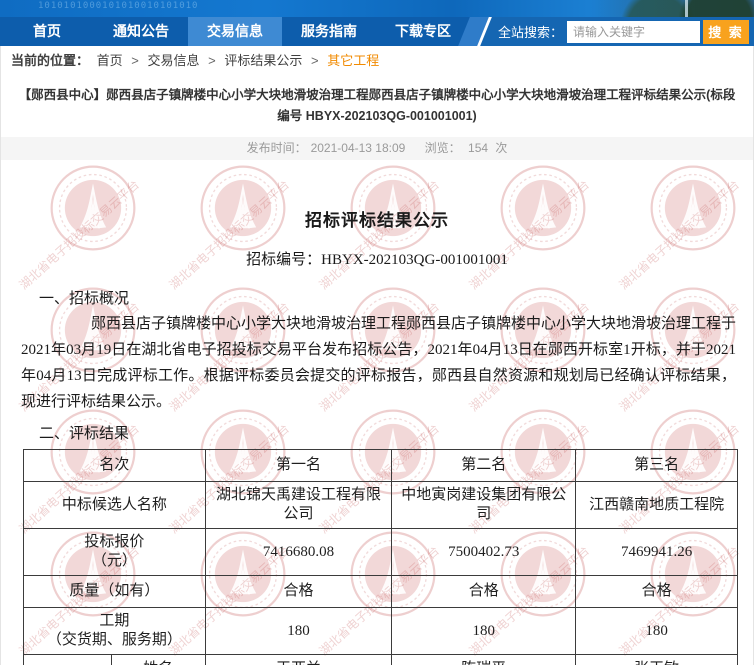 The height and width of the screenshot is (665, 754). I want to click on candidate-label: 中标候选人名称, so click(114, 505).